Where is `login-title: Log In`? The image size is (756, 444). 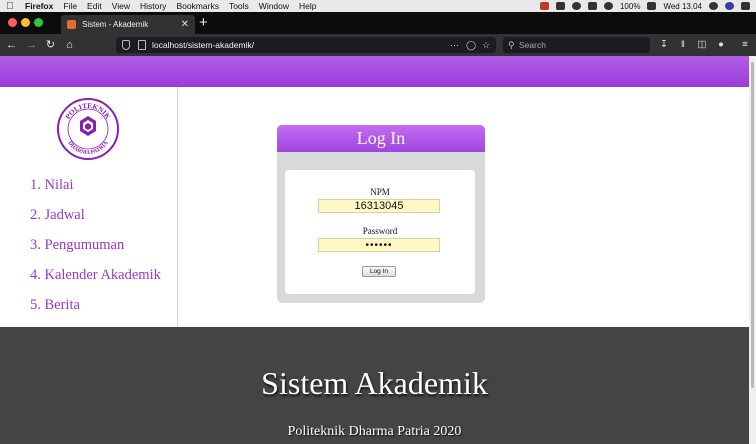 login-title: Log In is located at coordinates (381, 138).